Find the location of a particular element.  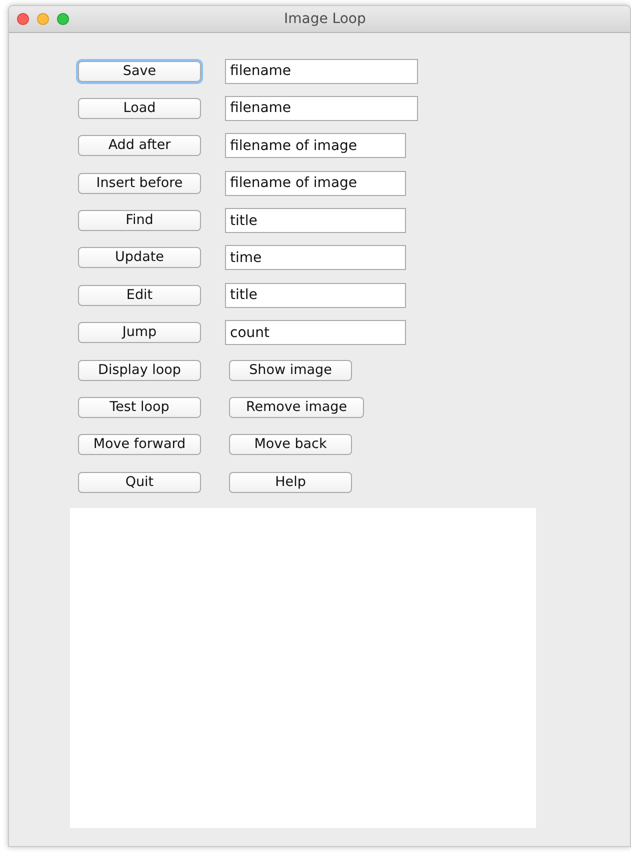

action-button: Edit is located at coordinates (139, 295).